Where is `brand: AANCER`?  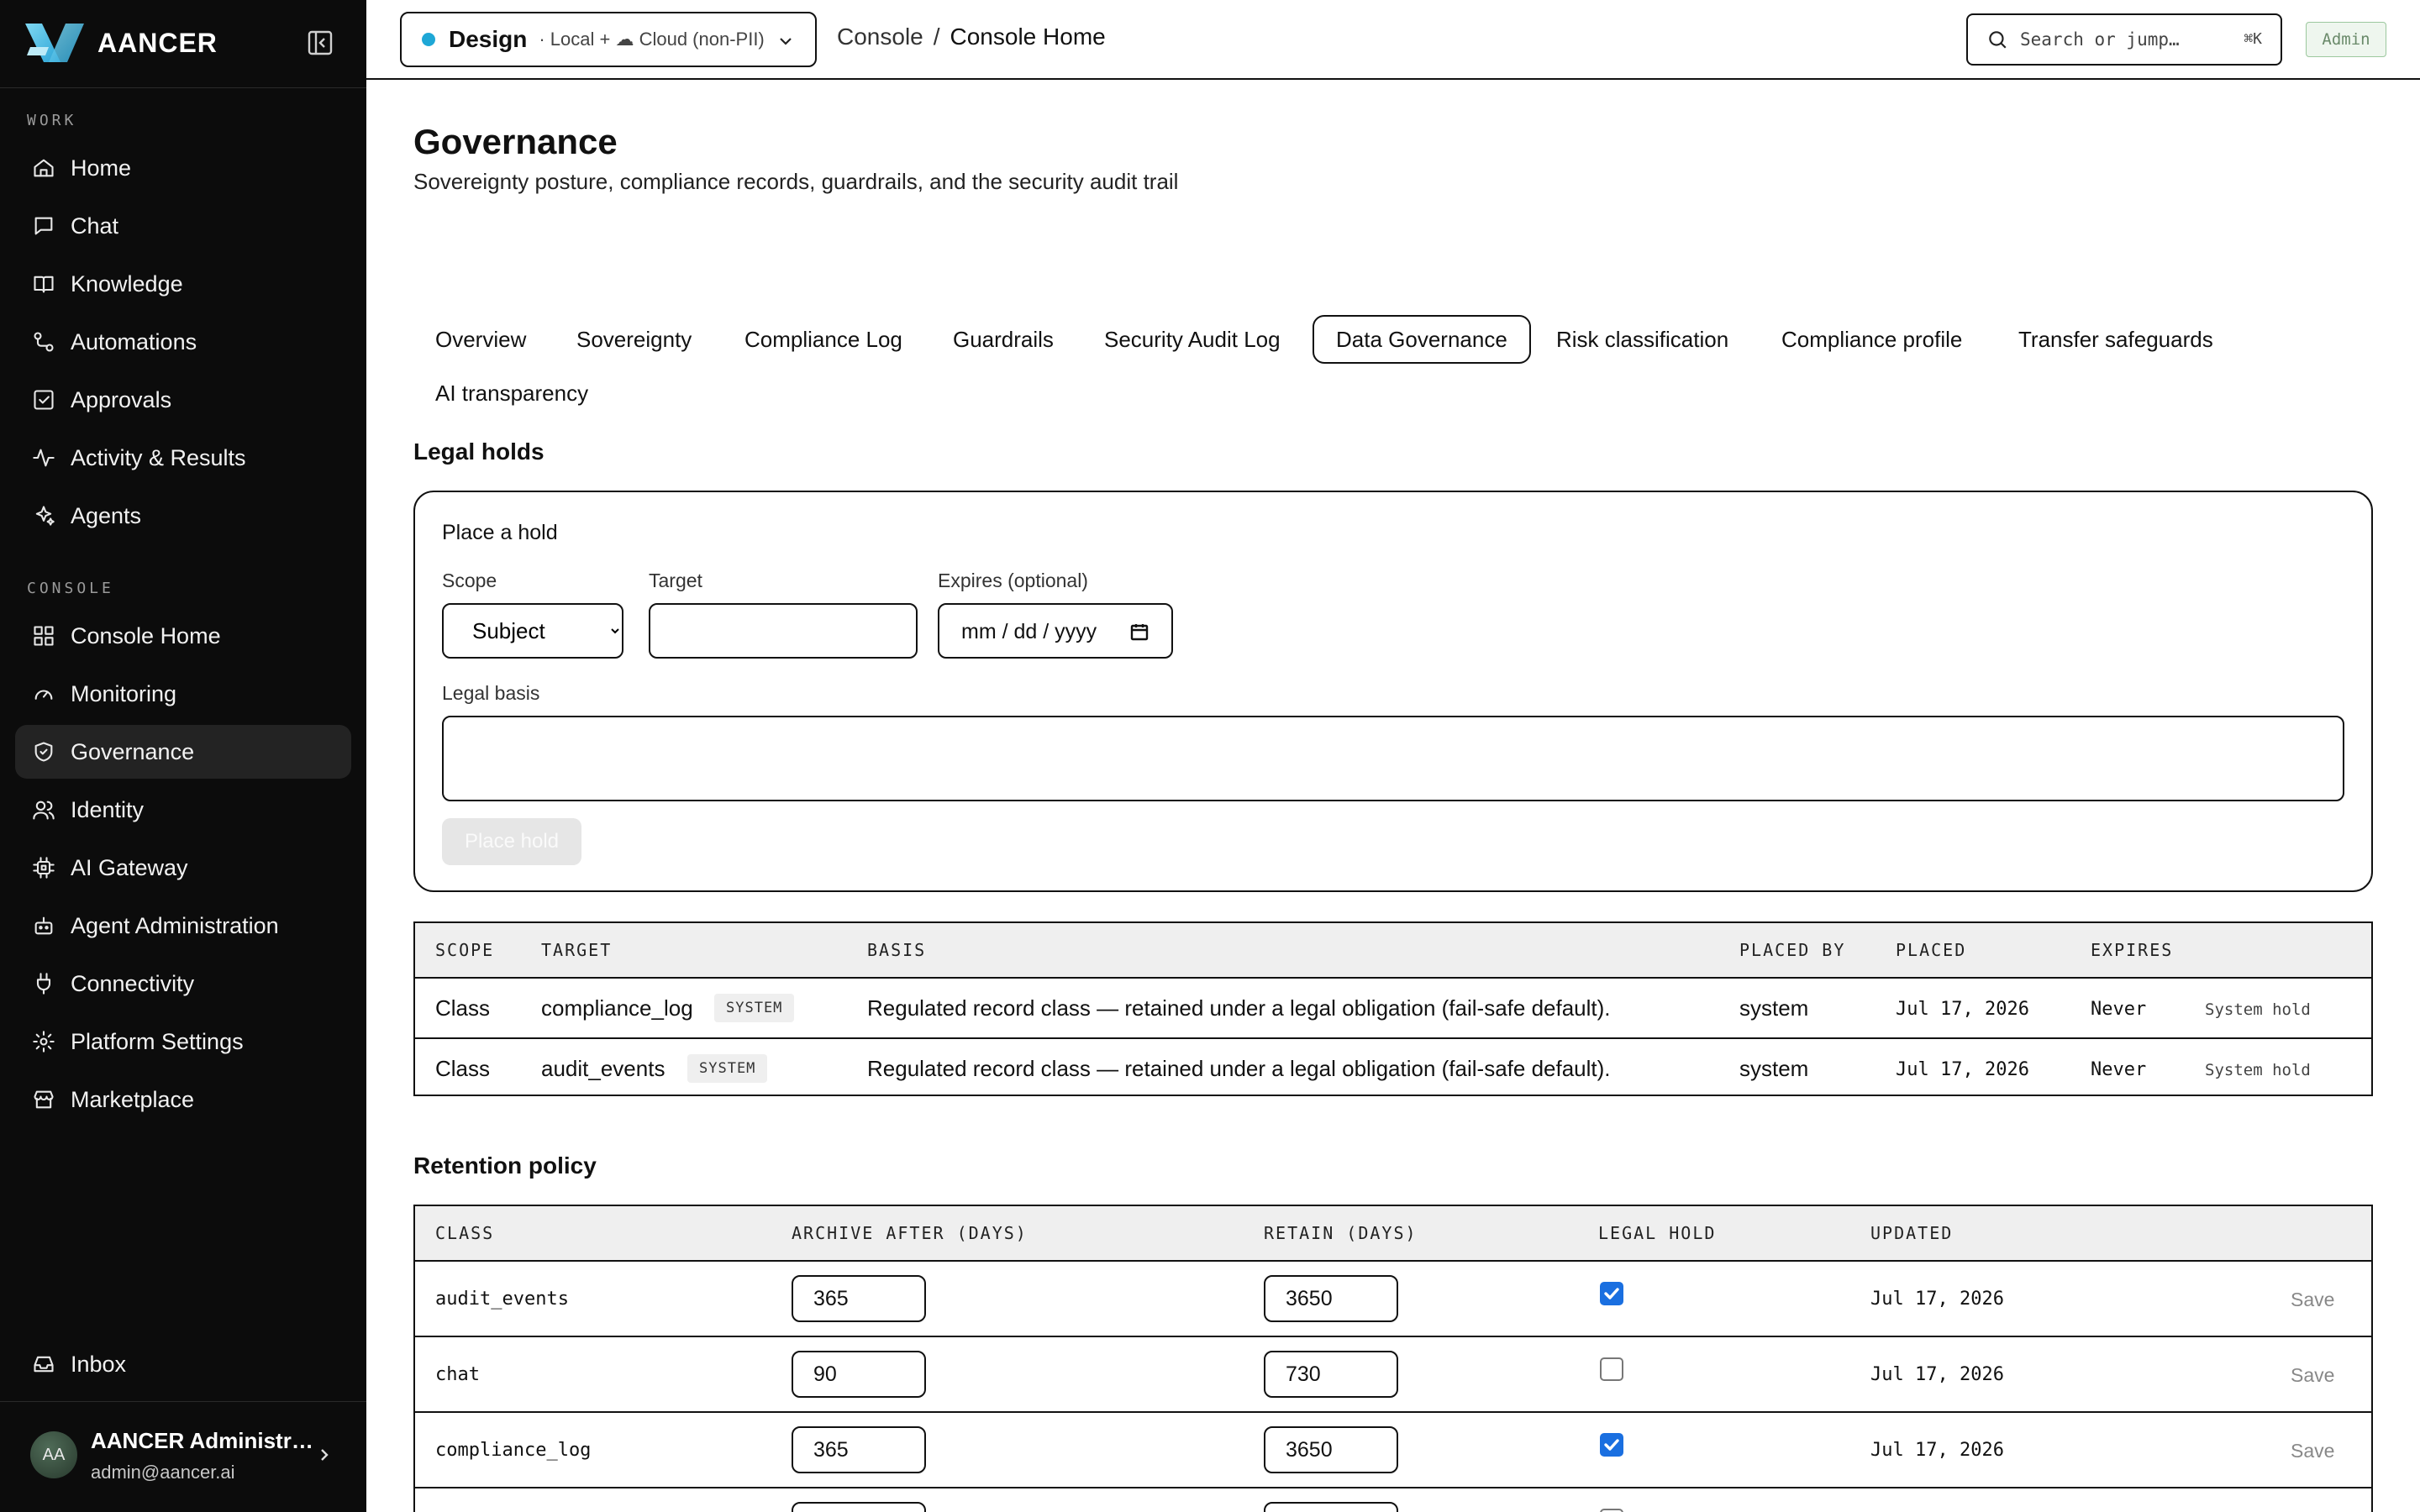 brand: AANCER is located at coordinates (121, 43).